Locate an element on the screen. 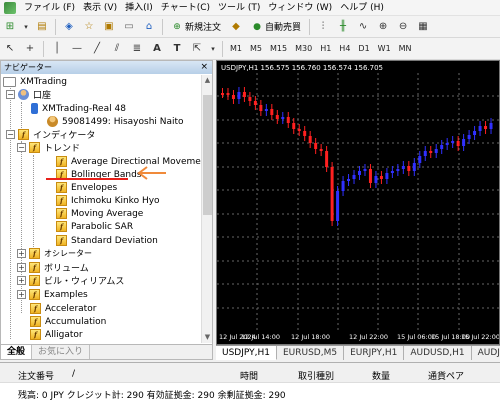 This screenshot has height=405, width=500. tree-item-oscillators: + f オシレーター is located at coordinates (54, 253).